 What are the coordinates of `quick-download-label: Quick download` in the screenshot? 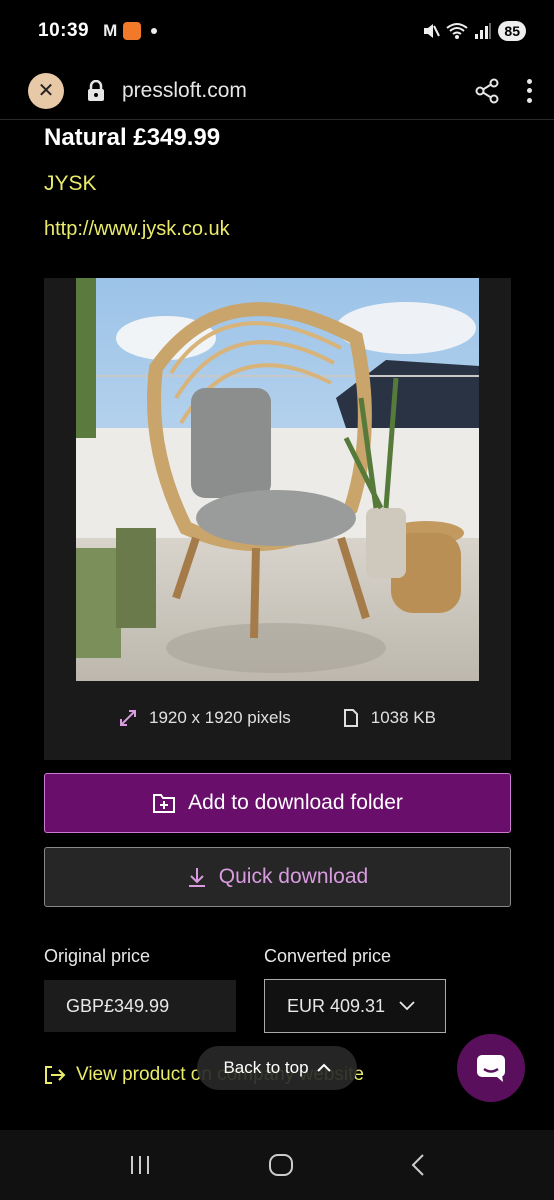 It's located at (293, 876).